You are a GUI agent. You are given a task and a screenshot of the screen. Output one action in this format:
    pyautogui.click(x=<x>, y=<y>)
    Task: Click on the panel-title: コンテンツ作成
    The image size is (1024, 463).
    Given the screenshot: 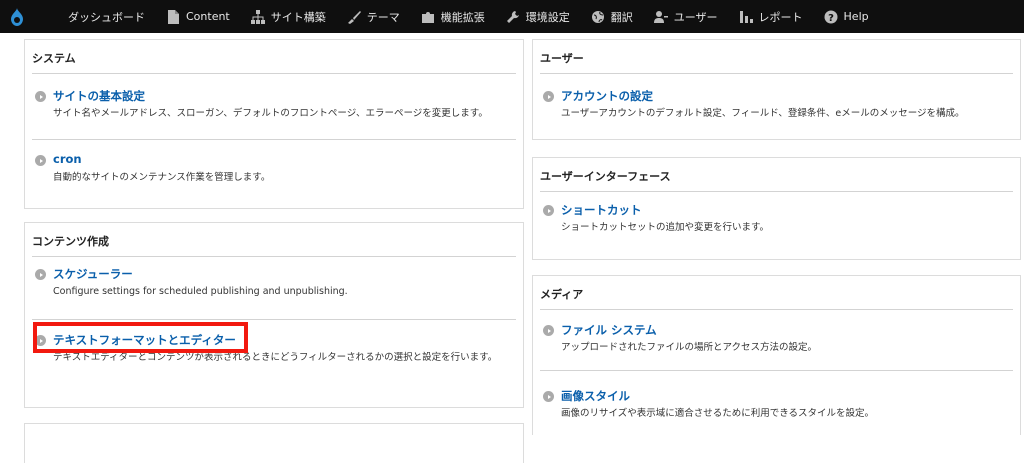 What is the action you would take?
    pyautogui.click(x=274, y=240)
    